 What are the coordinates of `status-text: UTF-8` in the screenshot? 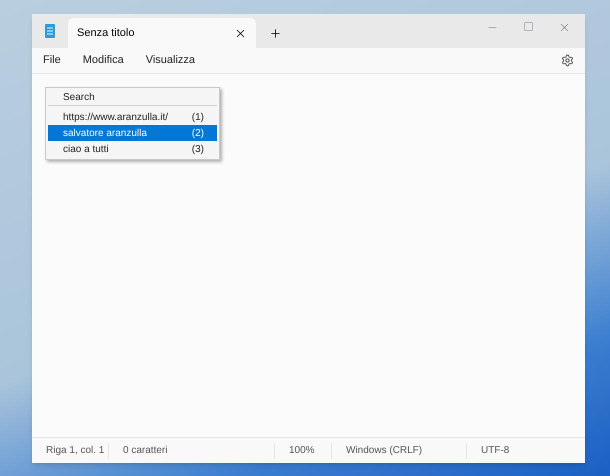 It's located at (495, 451).